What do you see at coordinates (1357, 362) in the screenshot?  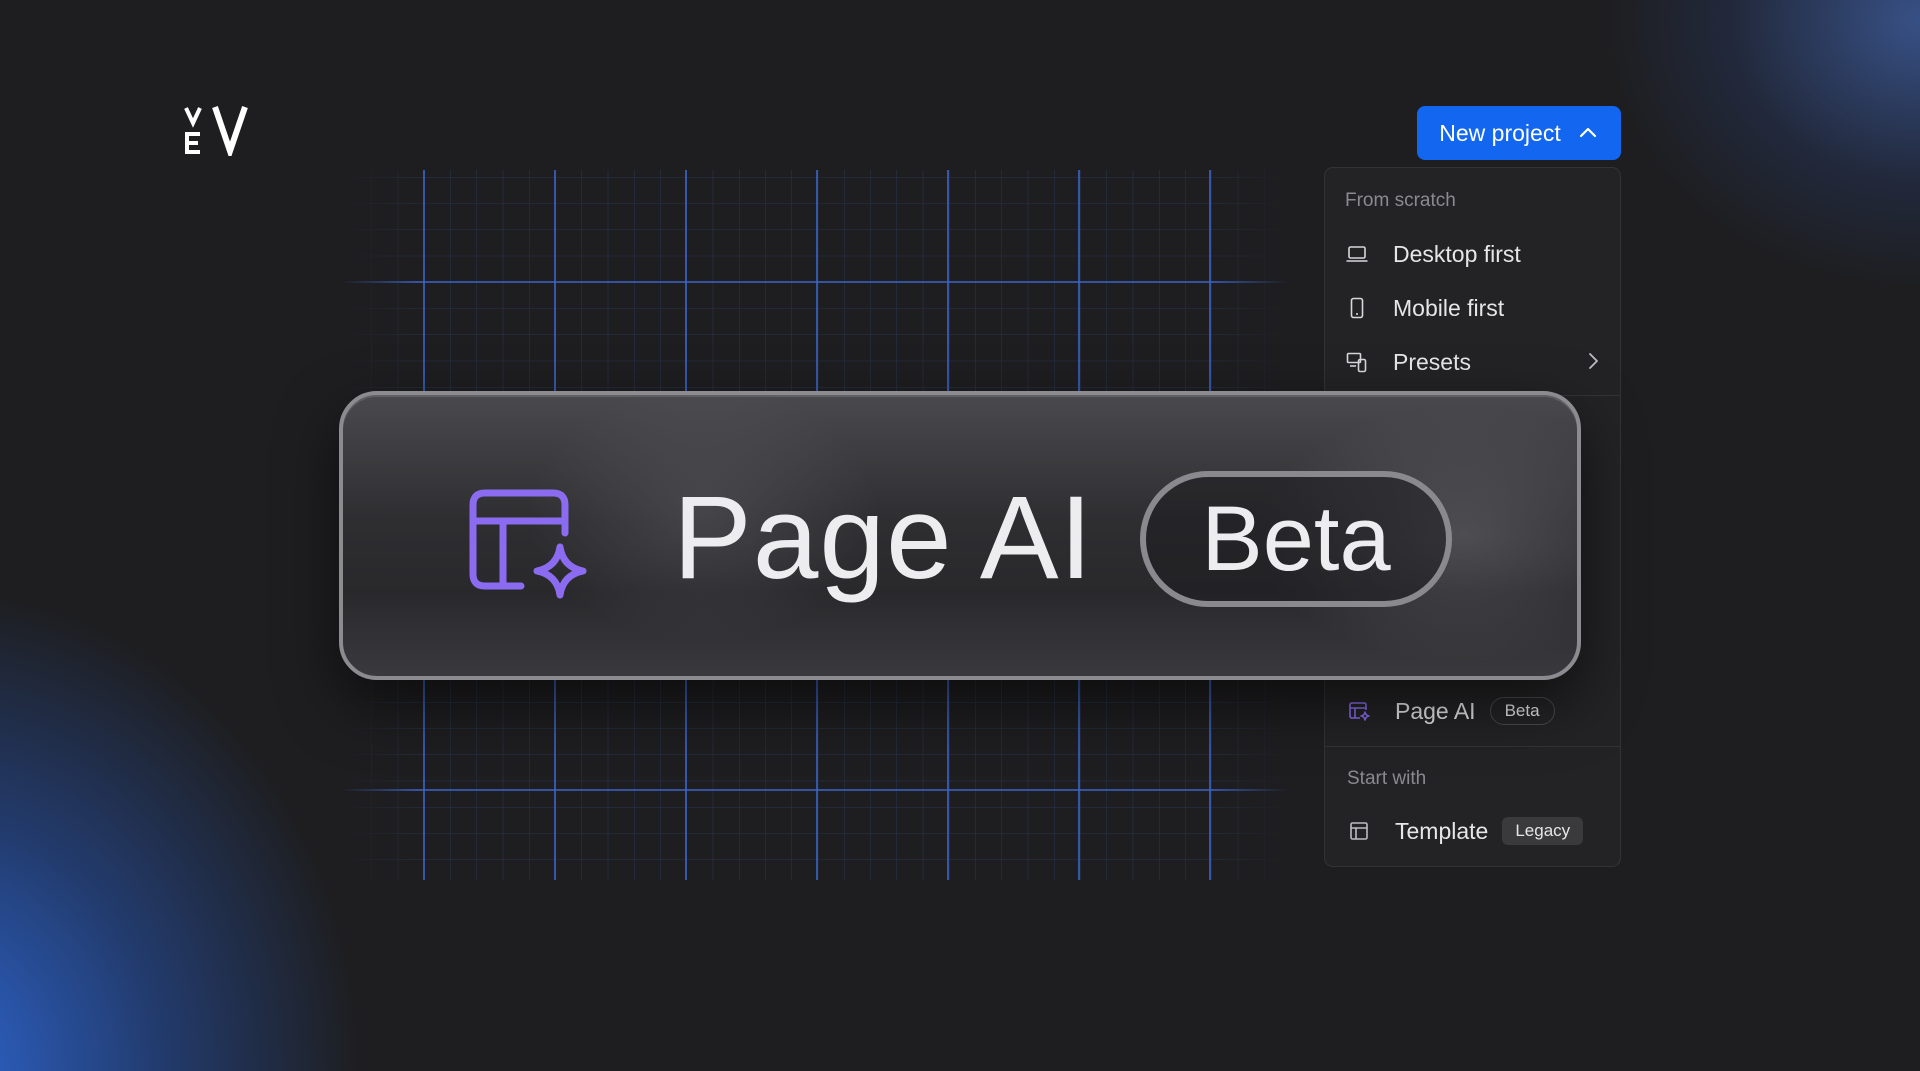 I see `presets-icon` at bounding box center [1357, 362].